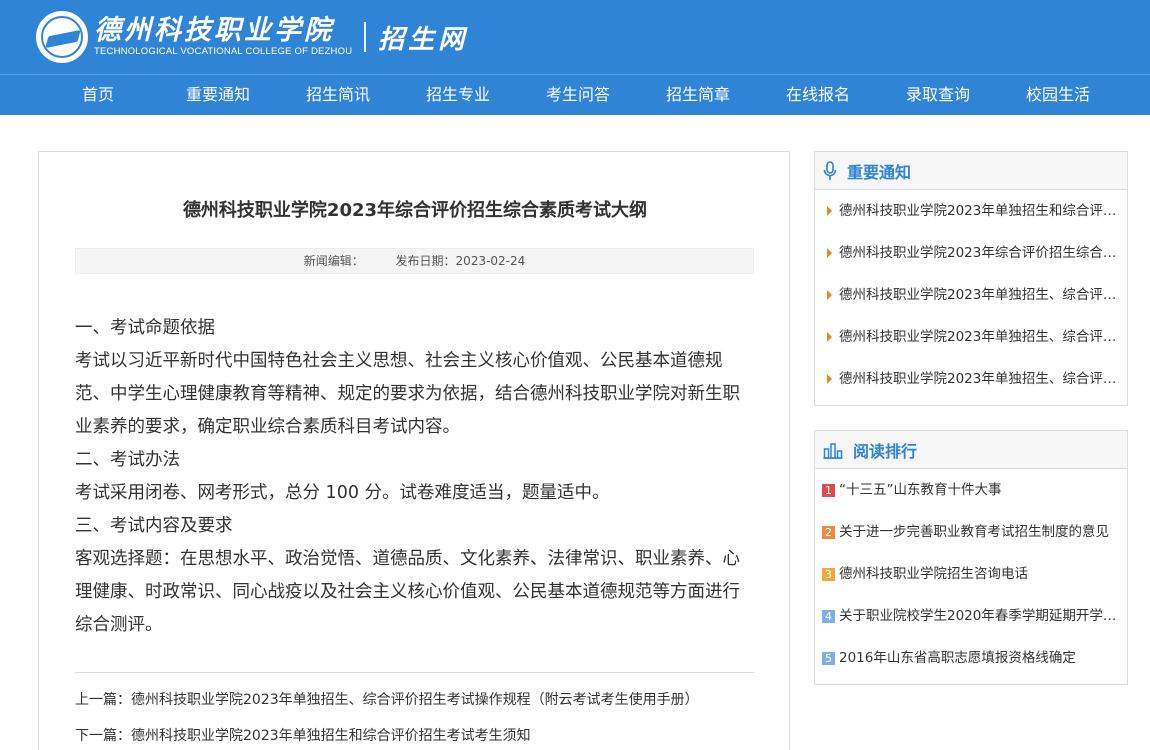  What do you see at coordinates (331, 736) in the screenshot?
I see `next-article-link: 德州科技职业学院2023年单独招生和综合评价招生考试考生须知` at bounding box center [331, 736].